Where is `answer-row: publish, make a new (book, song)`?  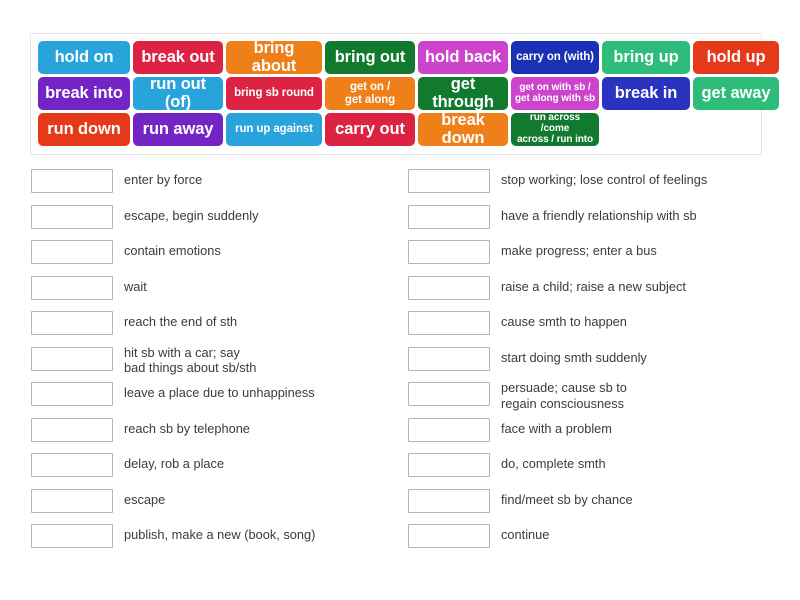 answer-row: publish, make a new (book, song) is located at coordinates (211, 539).